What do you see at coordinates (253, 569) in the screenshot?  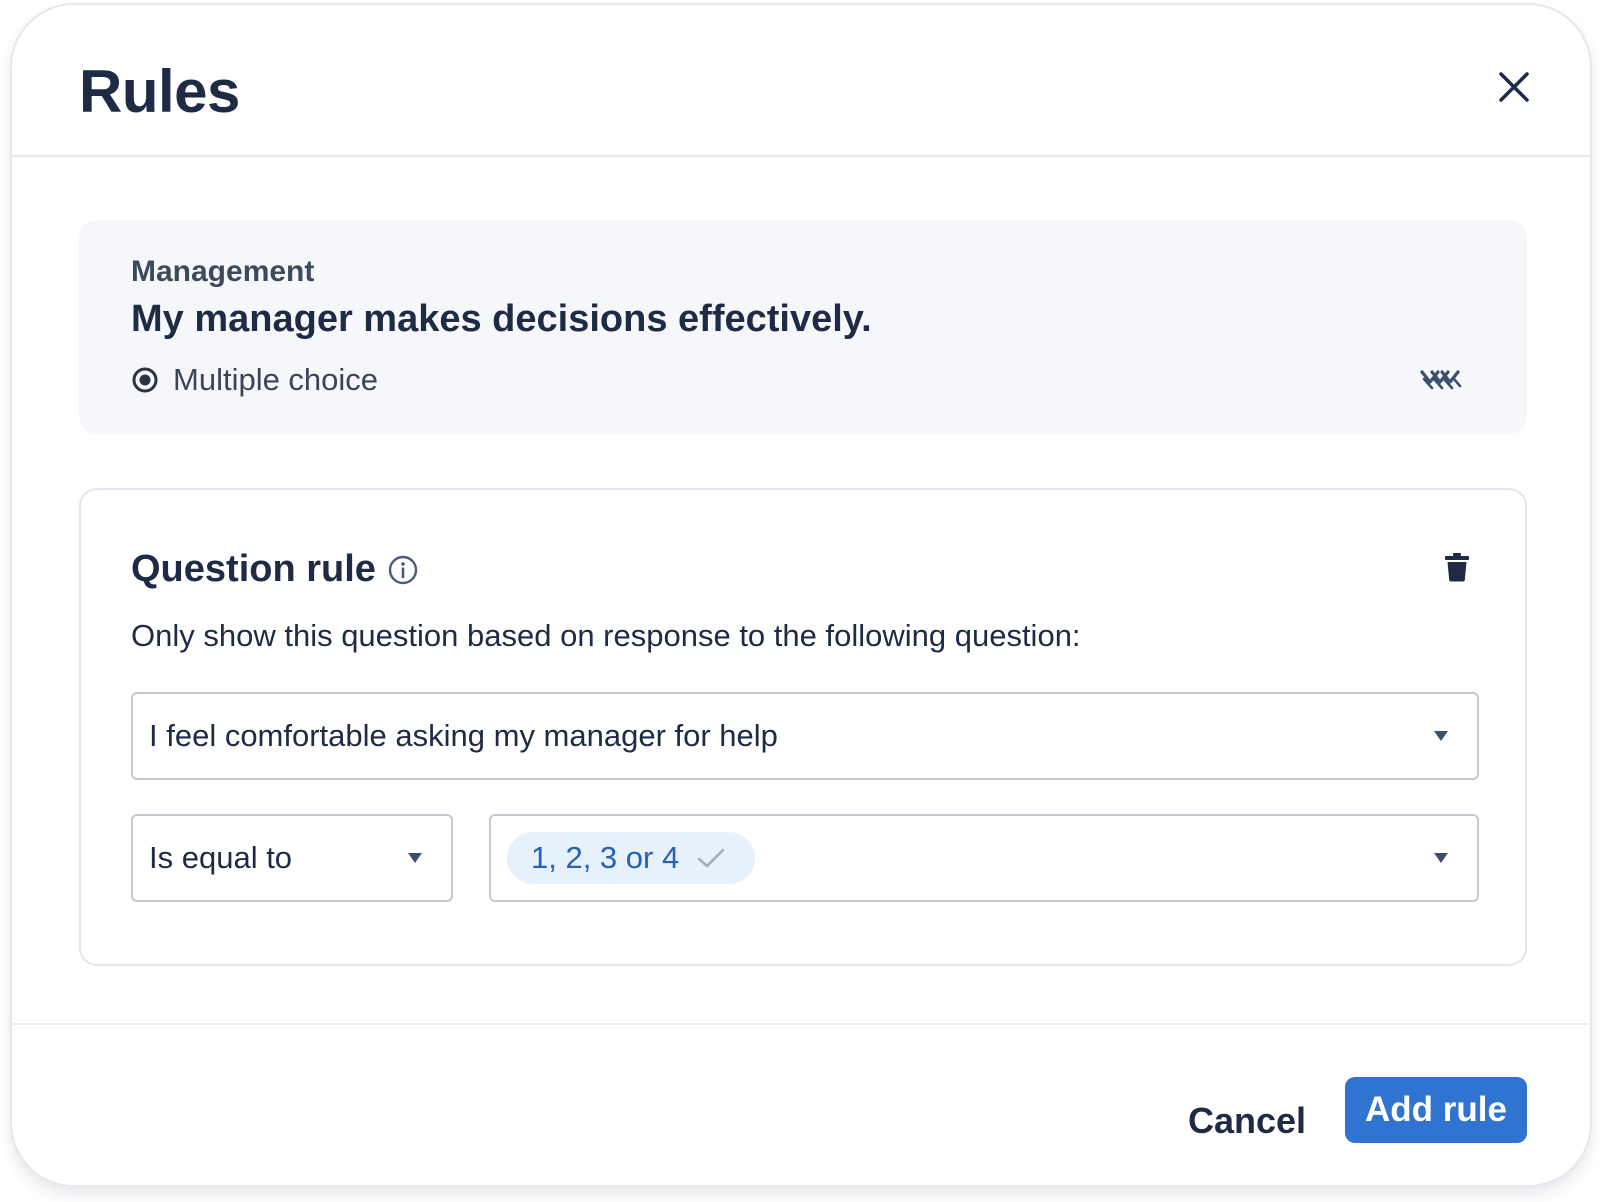 I see `rule-heading: Question rule` at bounding box center [253, 569].